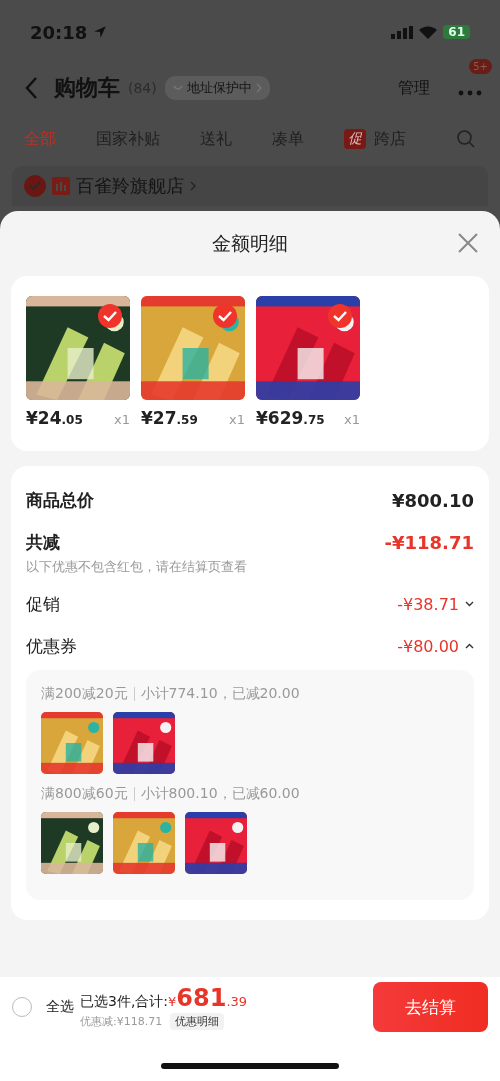 Image resolution: width=500 pixels, height=1081 pixels. I want to click on address-chip: 地址保护中, so click(217, 88).